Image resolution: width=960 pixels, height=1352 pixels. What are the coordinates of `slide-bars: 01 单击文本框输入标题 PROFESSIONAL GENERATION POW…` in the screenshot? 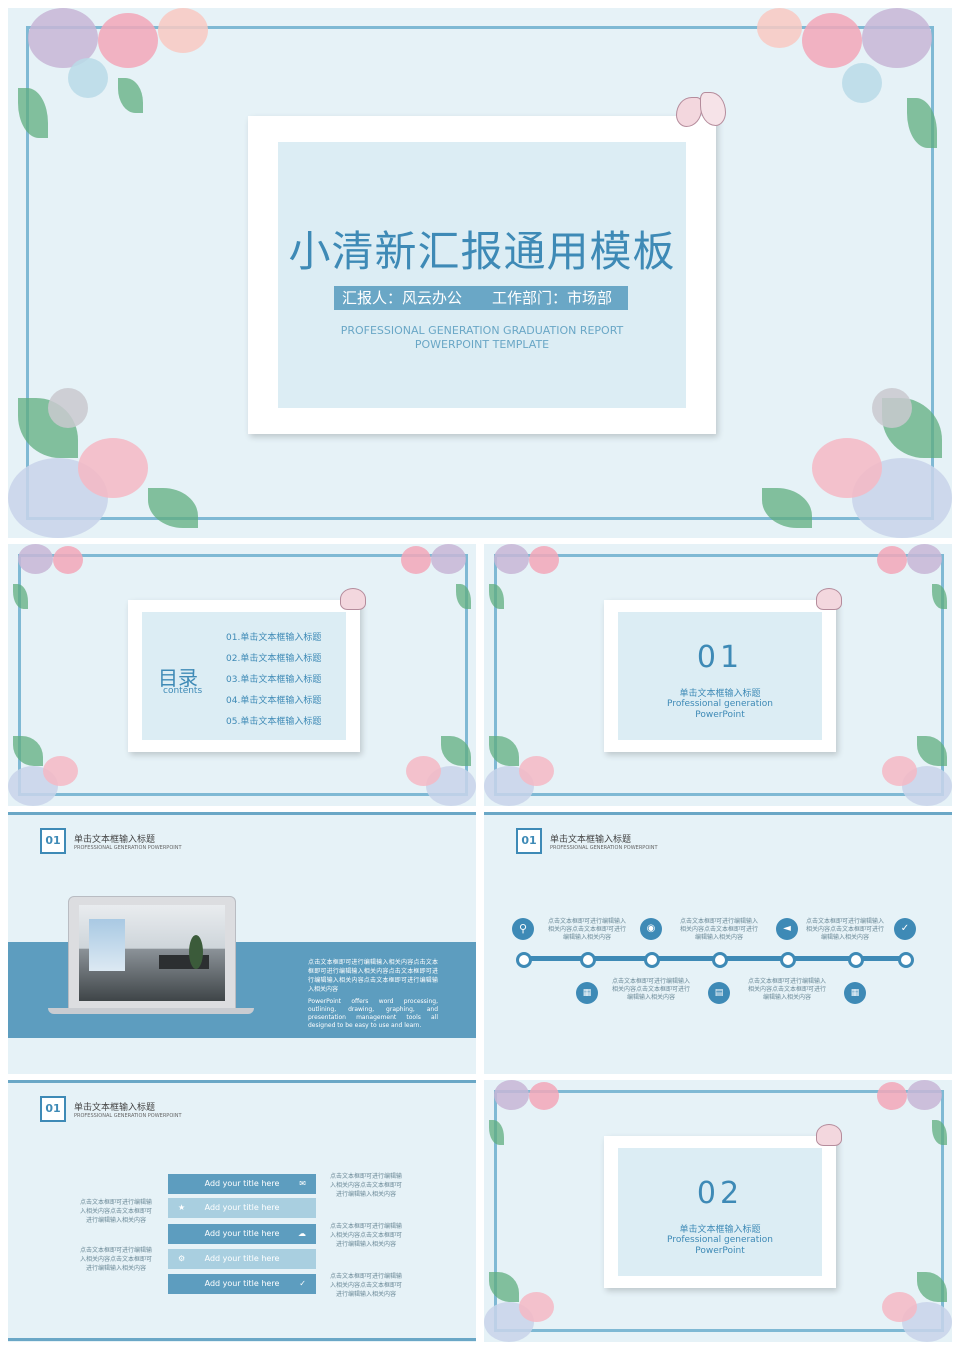 It's located at (242, 1211).